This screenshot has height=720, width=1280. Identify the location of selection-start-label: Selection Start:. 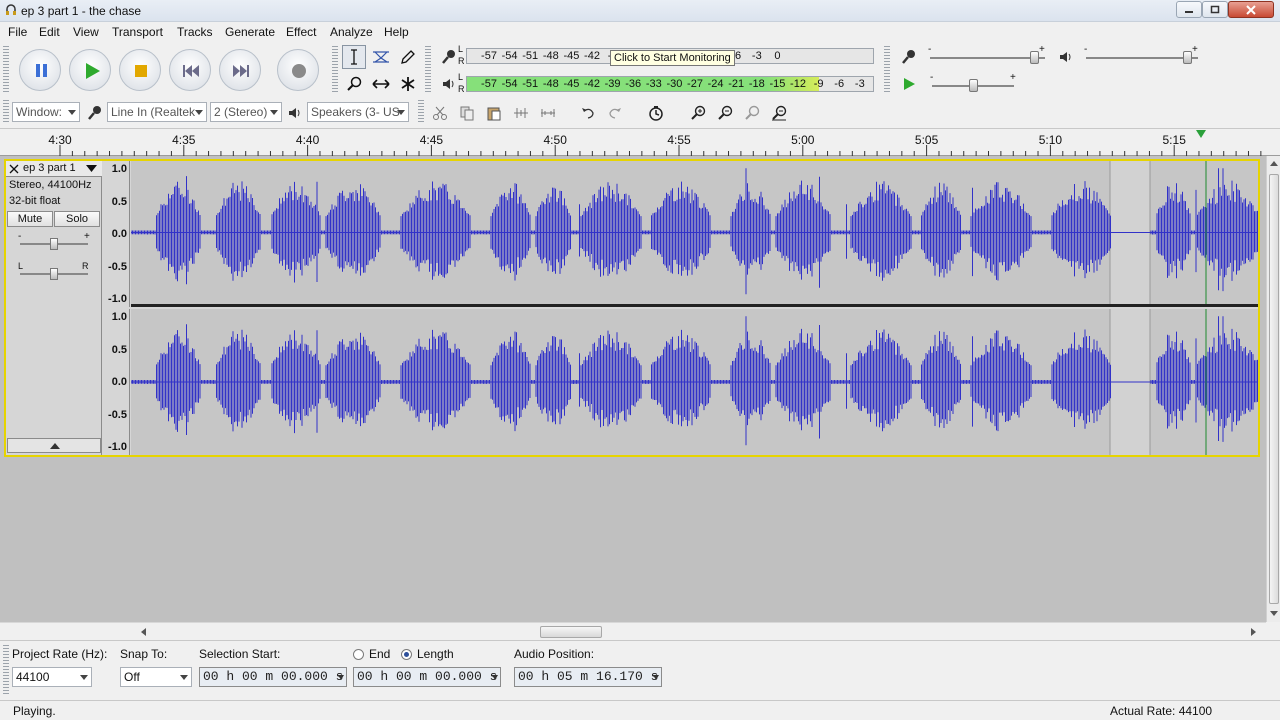
(240, 654).